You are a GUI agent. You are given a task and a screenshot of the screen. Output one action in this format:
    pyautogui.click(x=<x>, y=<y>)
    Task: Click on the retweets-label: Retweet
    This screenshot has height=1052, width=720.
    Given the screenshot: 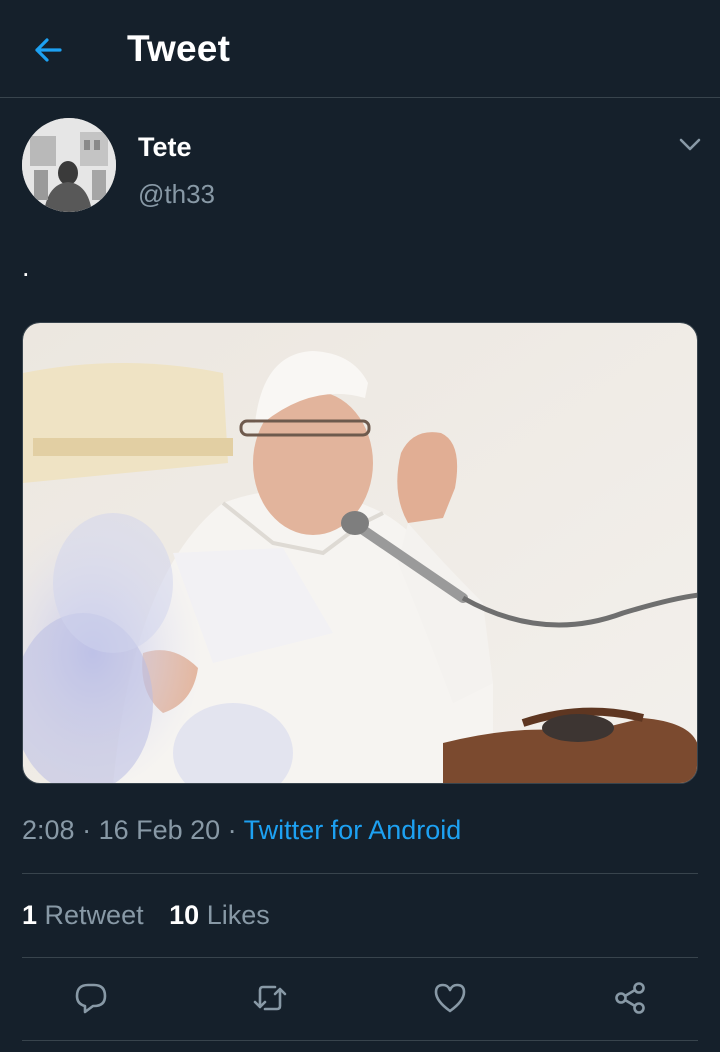 What is the action you would take?
    pyautogui.click(x=94, y=915)
    